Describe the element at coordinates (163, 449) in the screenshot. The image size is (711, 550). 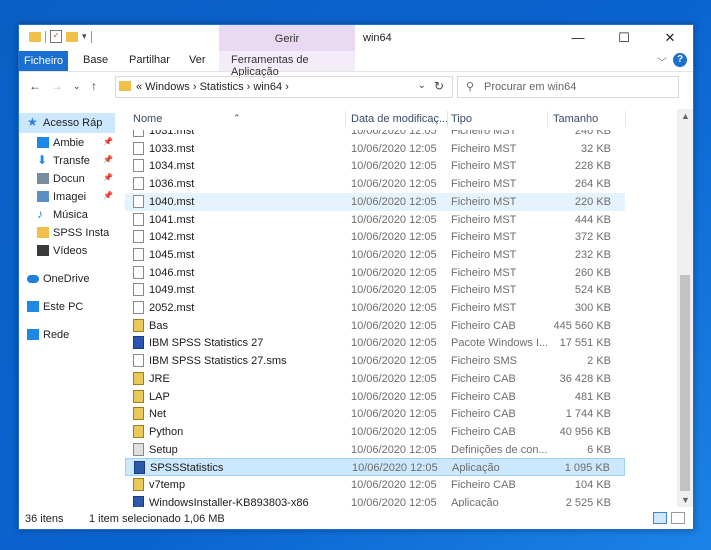
I see `file-name: Setup` at that location.